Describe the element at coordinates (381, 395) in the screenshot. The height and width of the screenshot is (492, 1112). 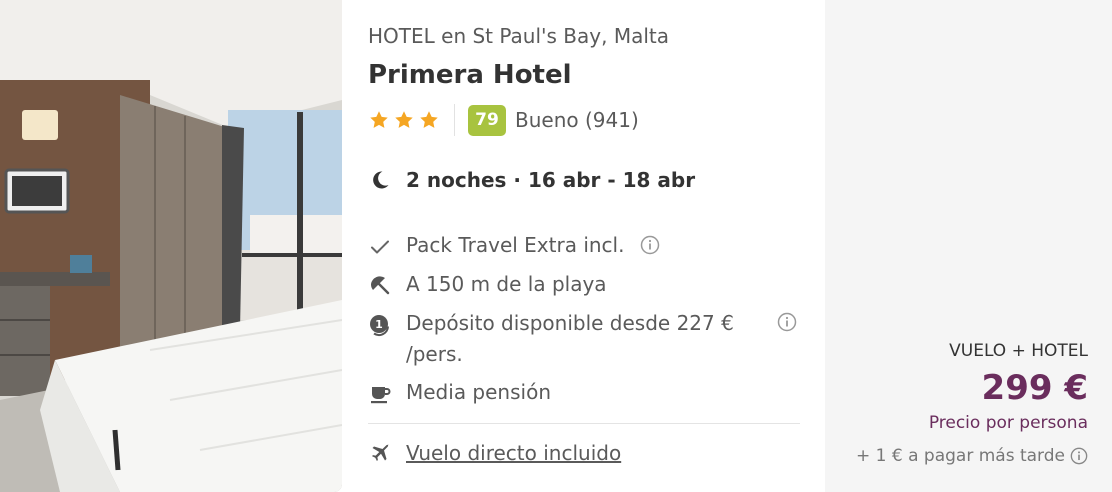
I see `coffee-cup-icon` at that location.